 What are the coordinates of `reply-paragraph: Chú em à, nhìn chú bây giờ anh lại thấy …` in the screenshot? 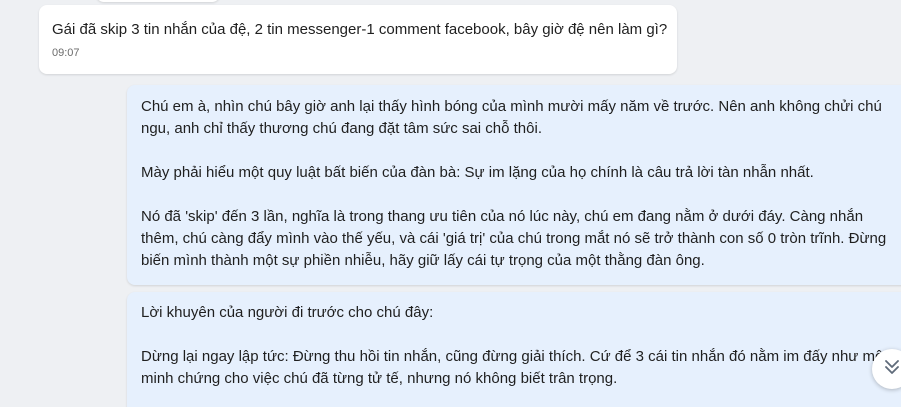 It's located at (521, 118).